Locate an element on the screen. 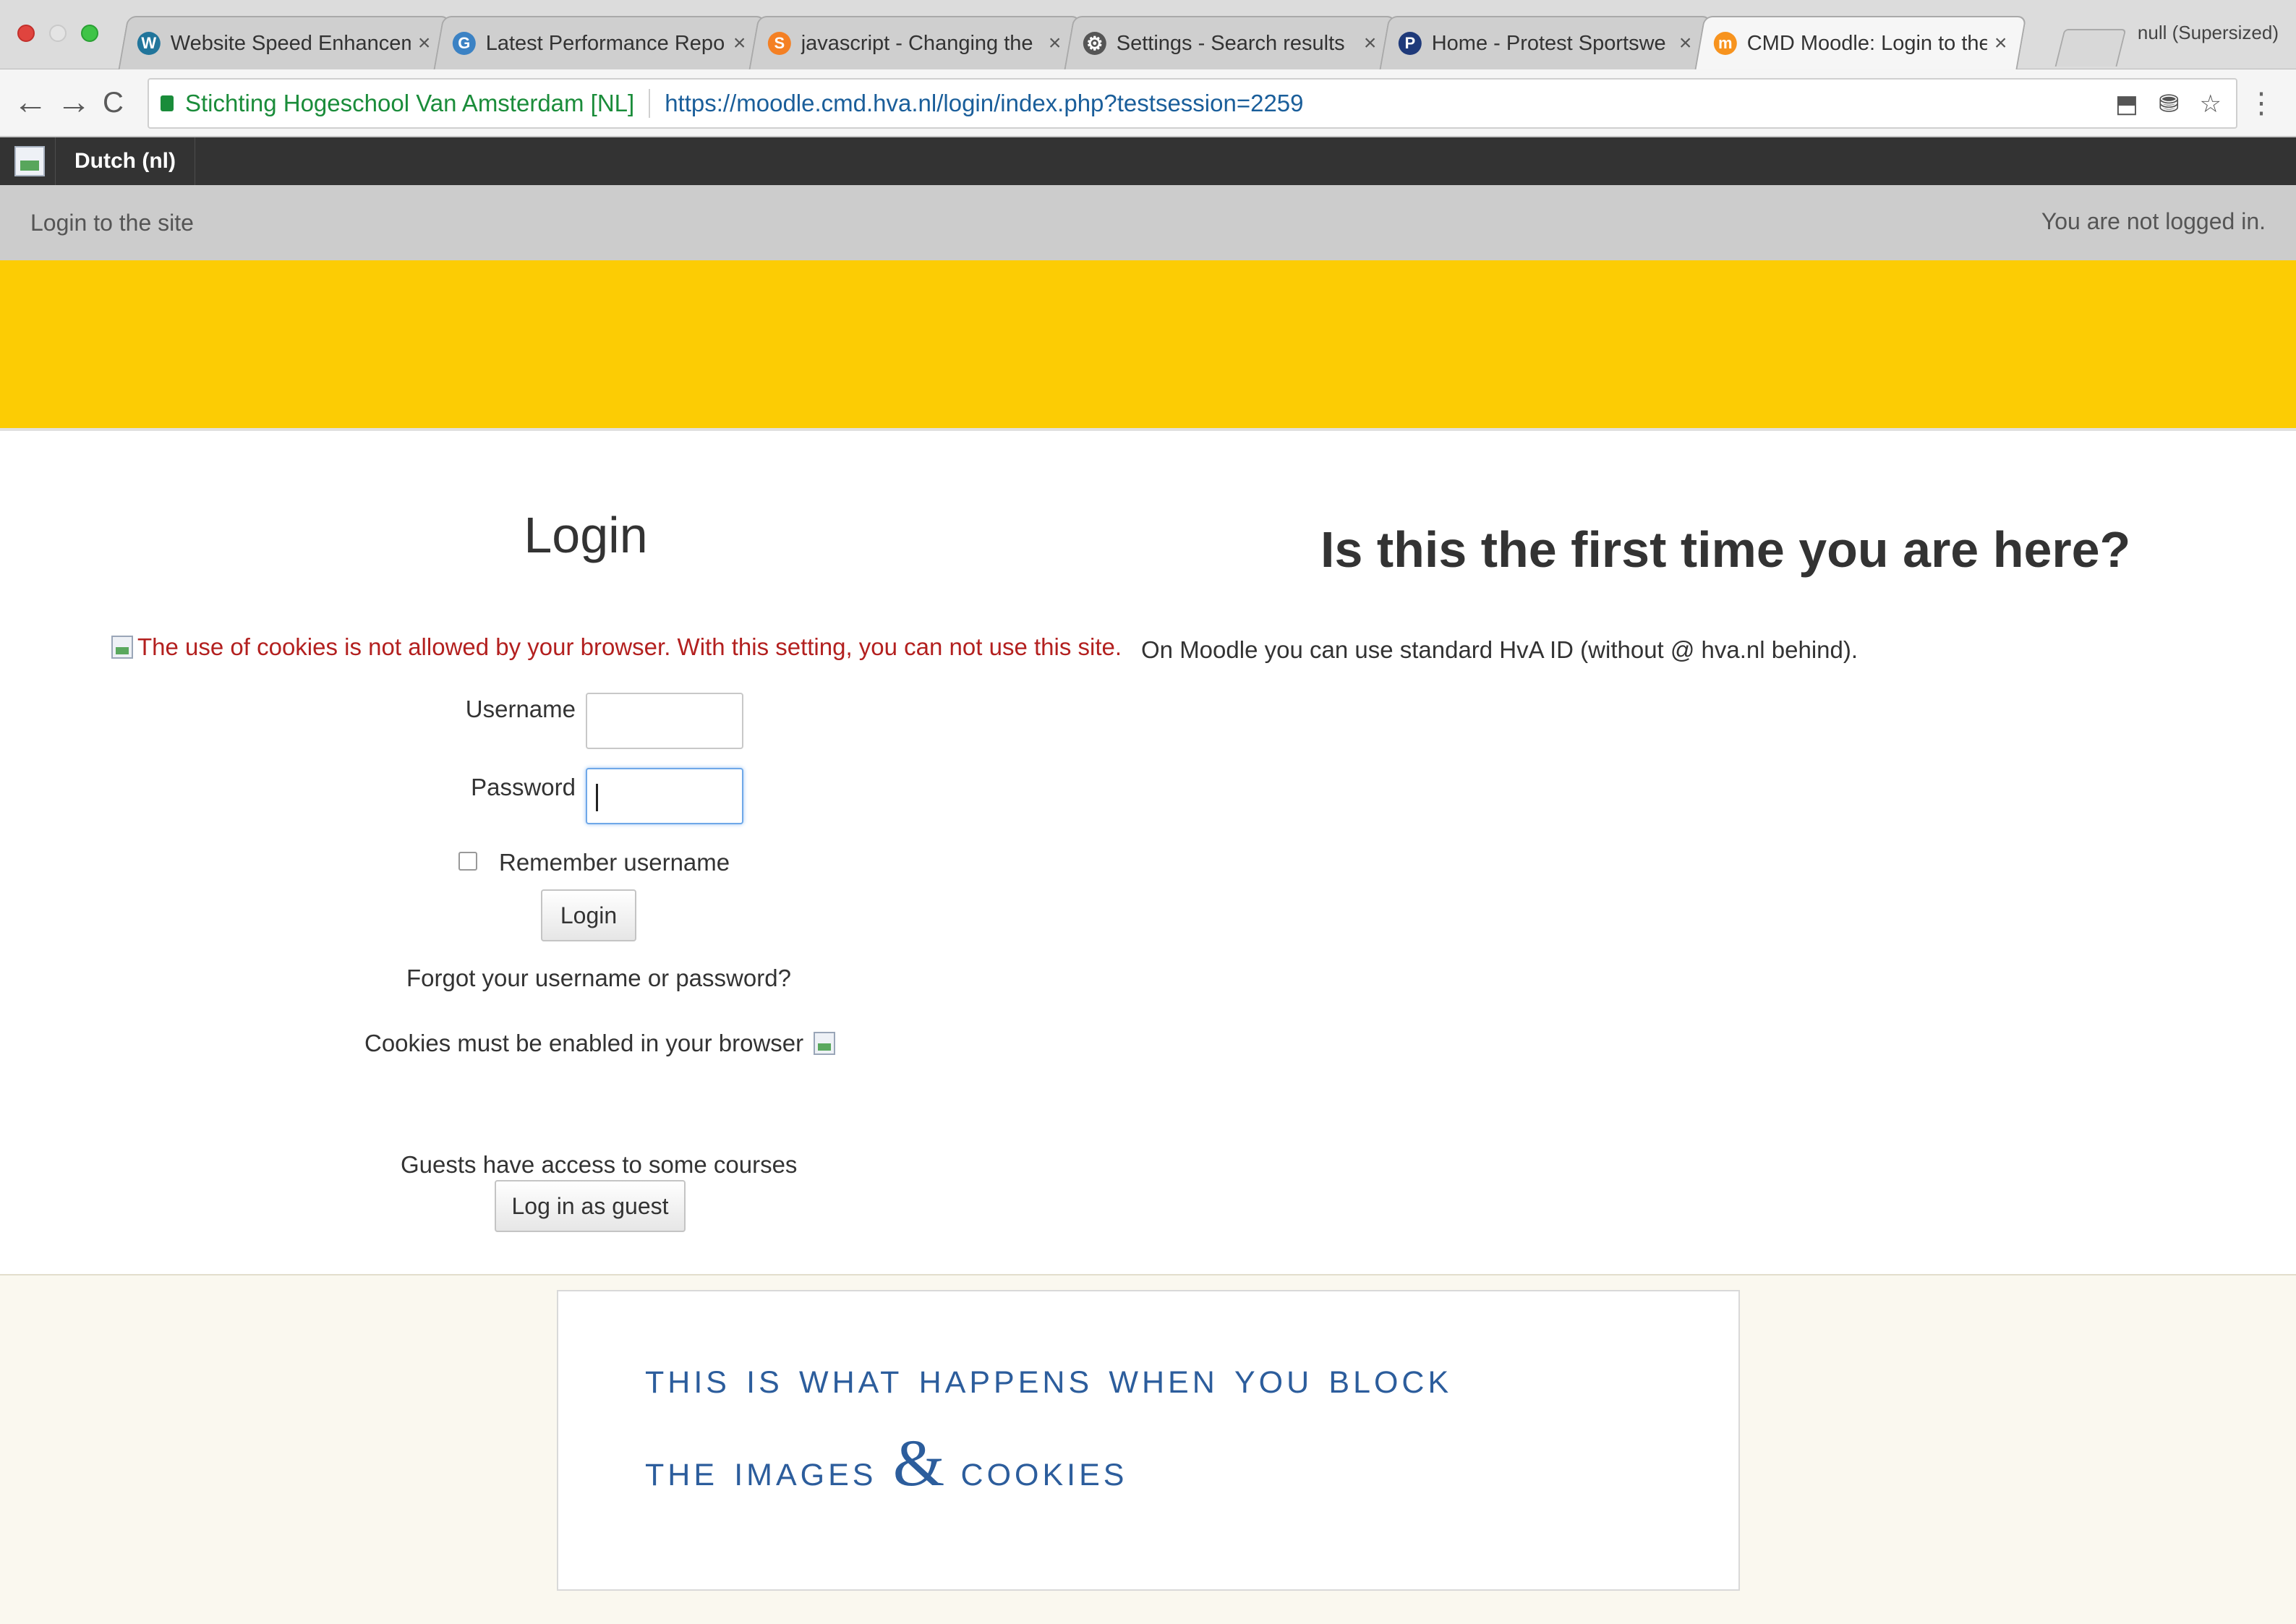  bookmark-star-icon: ☆ is located at coordinates (2211, 105).